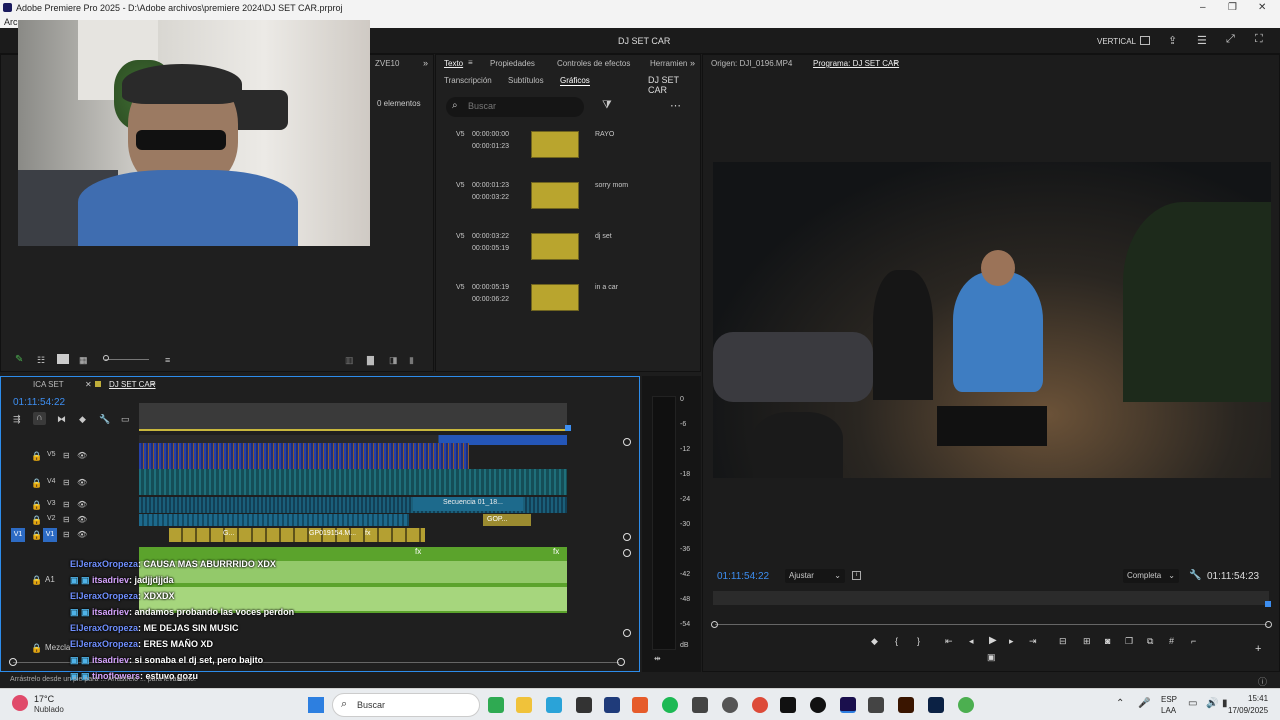 The height and width of the screenshot is (720, 1280). I want to click on zoom-bar-handle-right, so click(1268, 624).